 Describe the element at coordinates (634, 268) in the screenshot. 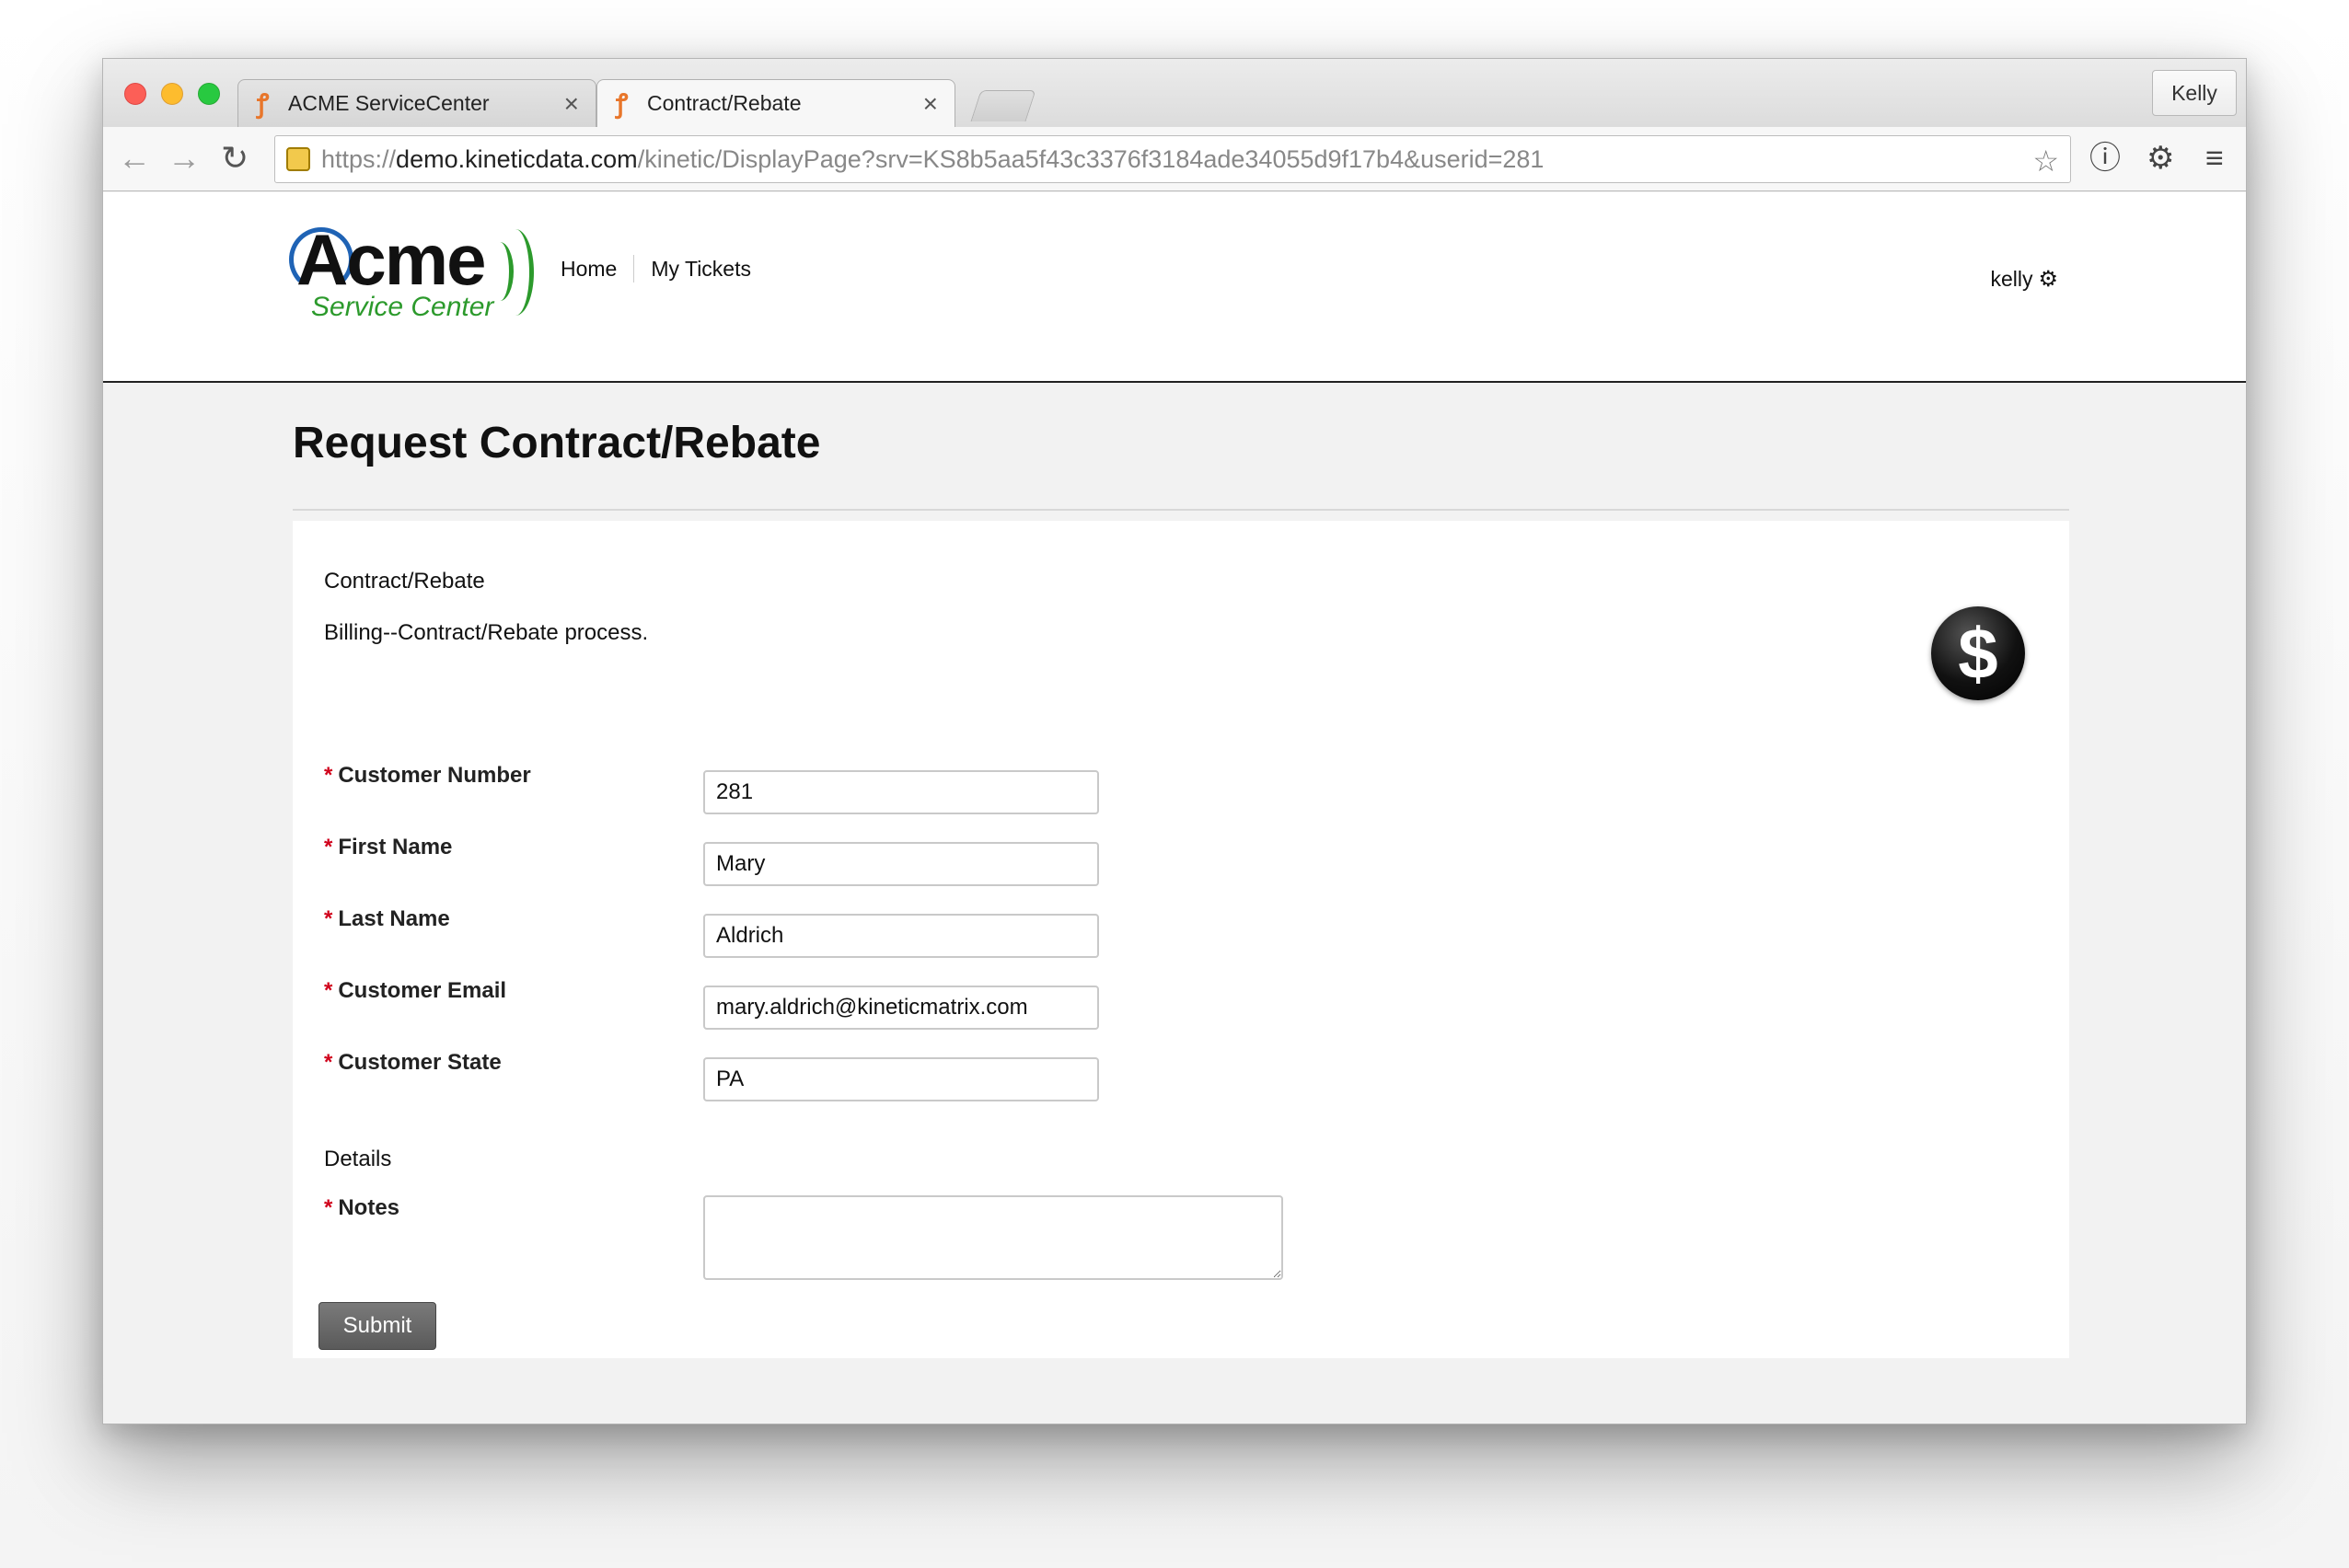

I see `nav-divider` at that location.